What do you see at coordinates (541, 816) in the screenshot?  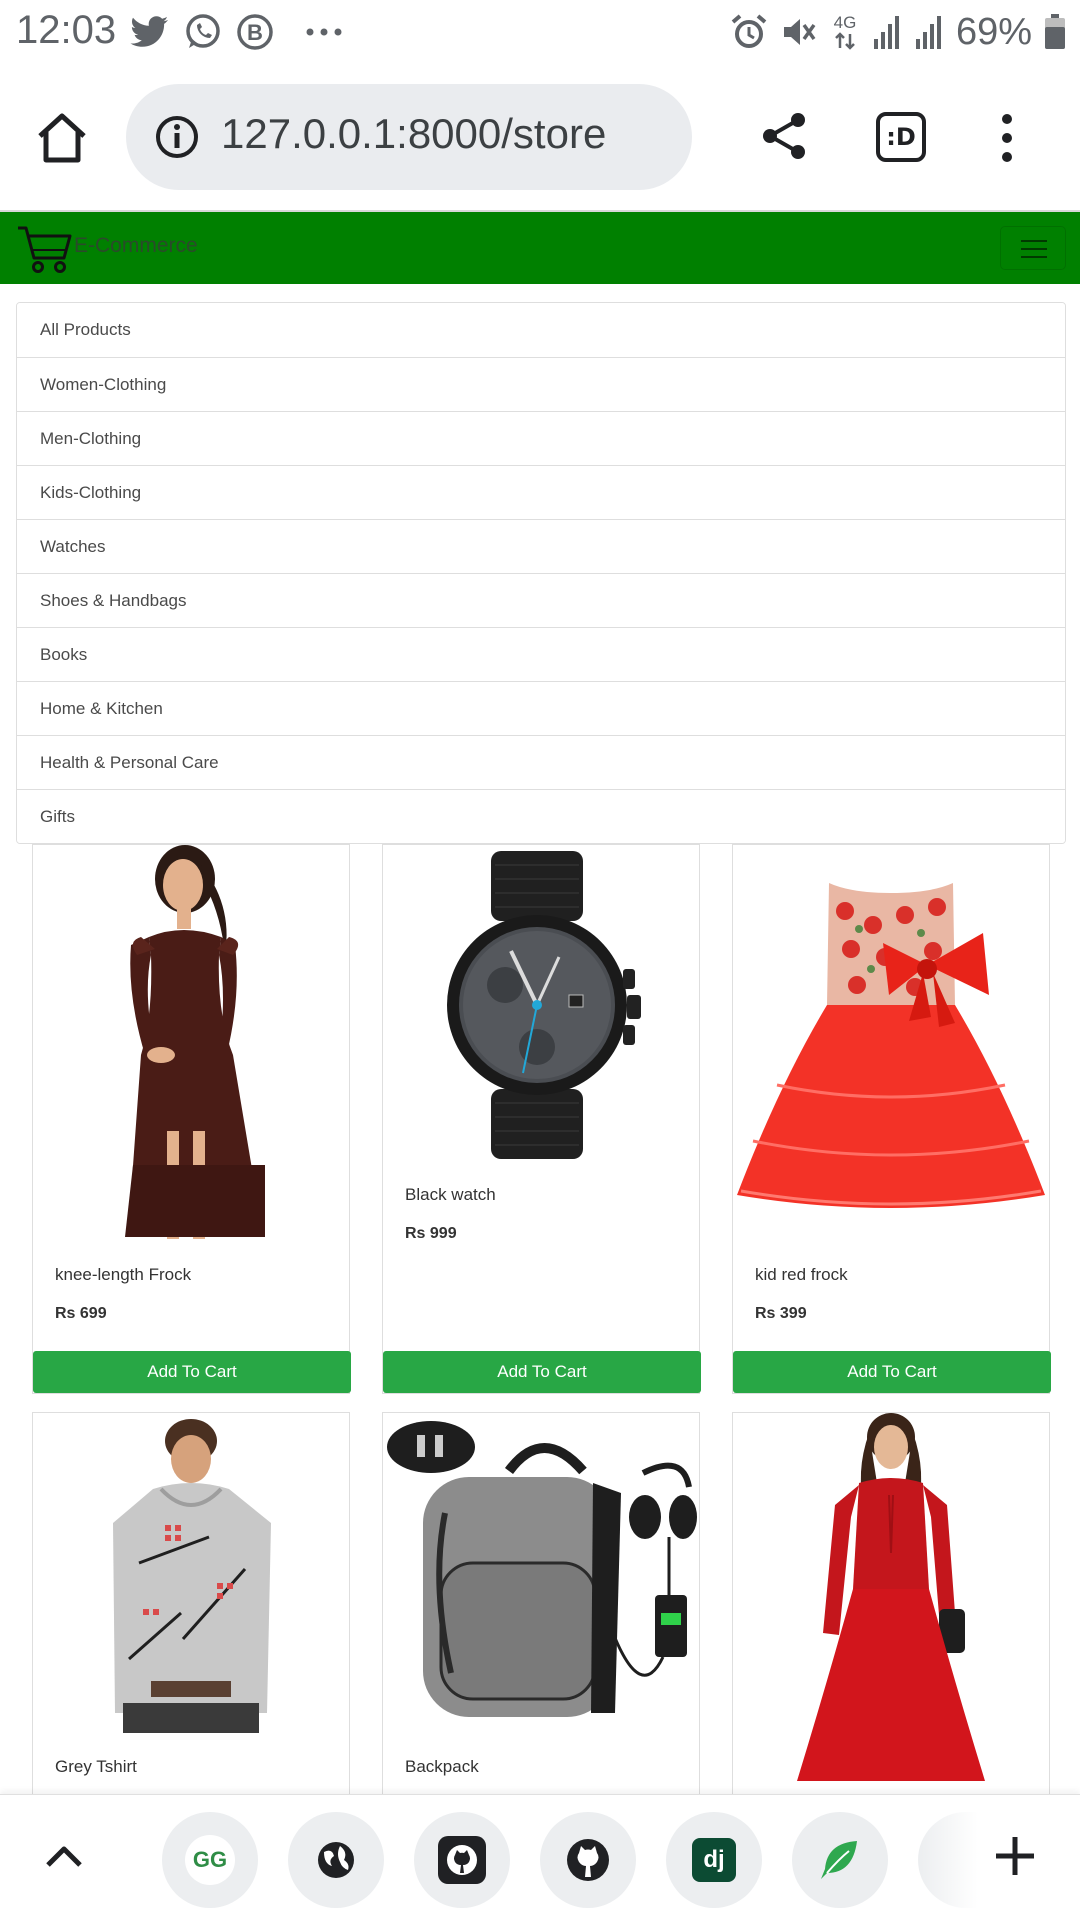 I see `category-gifts: Gifts` at bounding box center [541, 816].